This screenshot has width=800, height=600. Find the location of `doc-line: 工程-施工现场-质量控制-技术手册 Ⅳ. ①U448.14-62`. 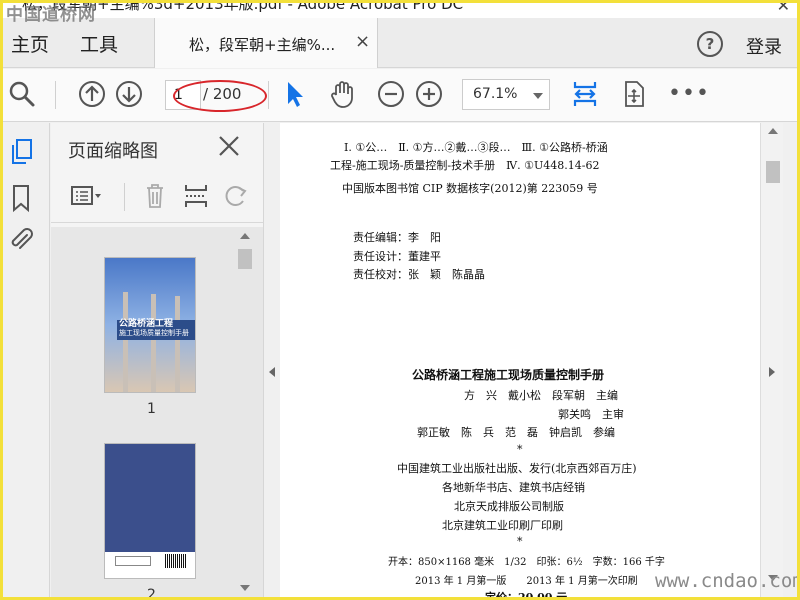

doc-line: 工程-施工现场-质量控制-技术手册 Ⅳ. ①U448.14-62 is located at coordinates (465, 165).